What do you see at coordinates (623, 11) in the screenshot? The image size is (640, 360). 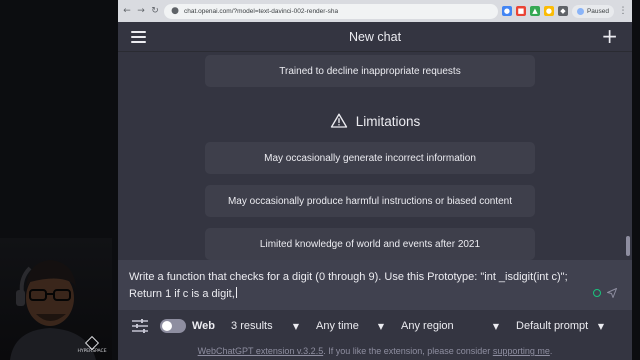 I see `kebab-menu-icon: ⋮` at bounding box center [623, 11].